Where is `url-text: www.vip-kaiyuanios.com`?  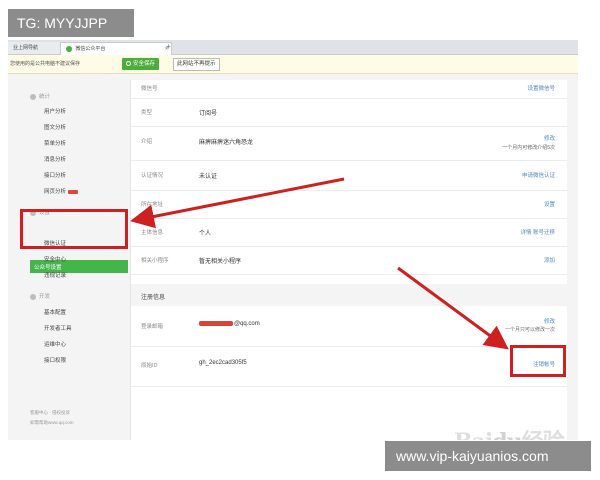
url-text: www.vip-kaiyuanios.com is located at coordinates (472, 456).